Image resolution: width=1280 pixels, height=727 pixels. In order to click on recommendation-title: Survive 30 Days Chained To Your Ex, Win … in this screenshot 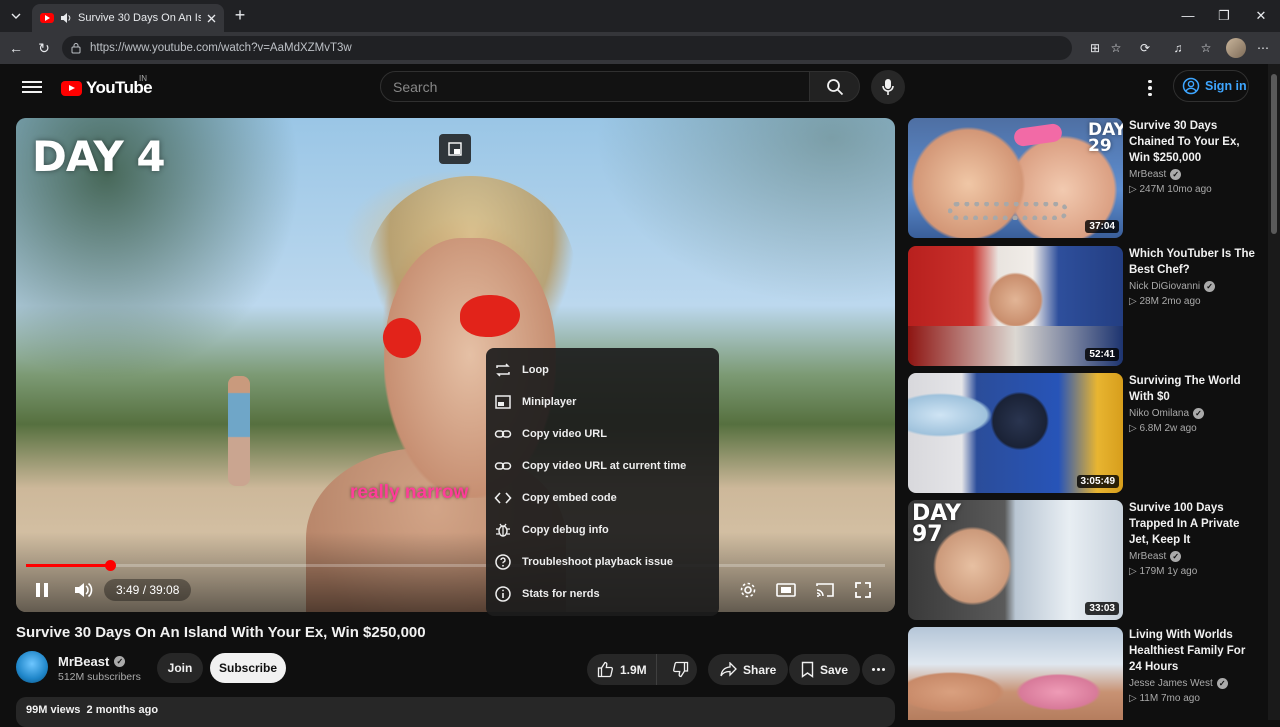, I will do `click(1194, 142)`.